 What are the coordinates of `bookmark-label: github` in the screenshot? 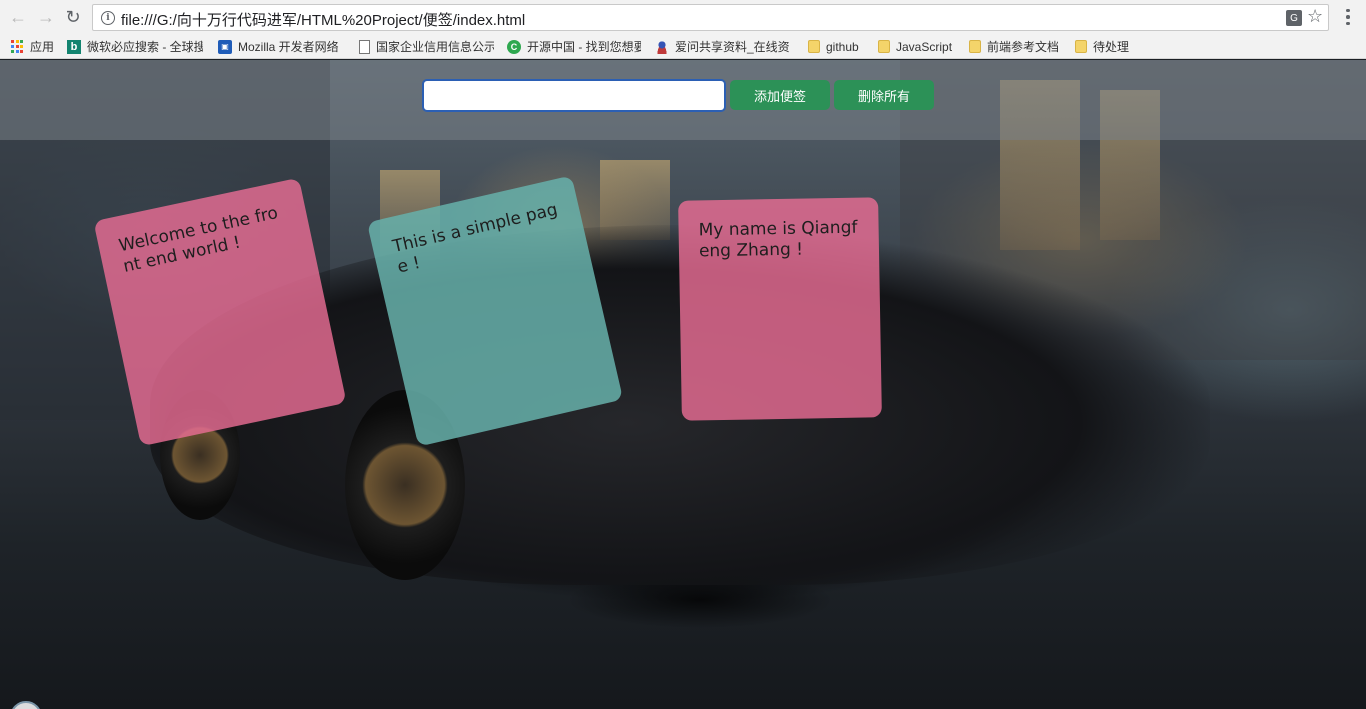 It's located at (842, 46).